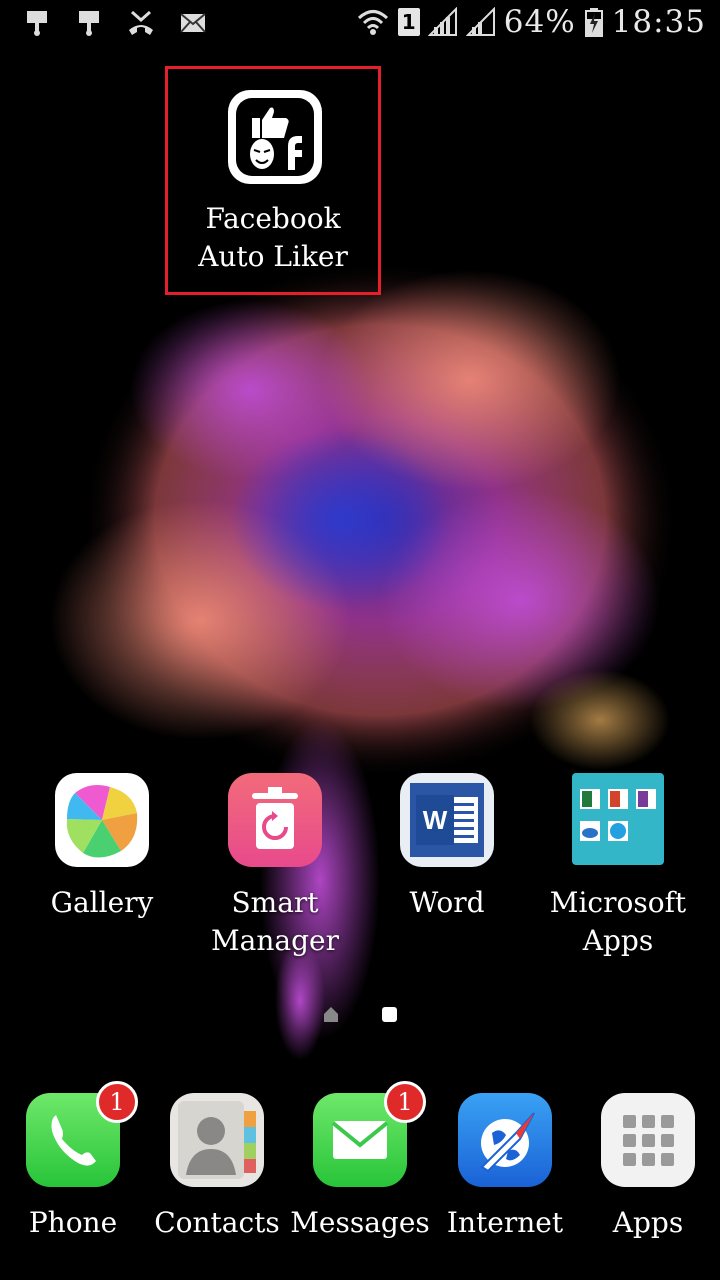 The height and width of the screenshot is (1280, 720). What do you see at coordinates (217, 1223) in the screenshot?
I see `contacts-label: Contacts` at bounding box center [217, 1223].